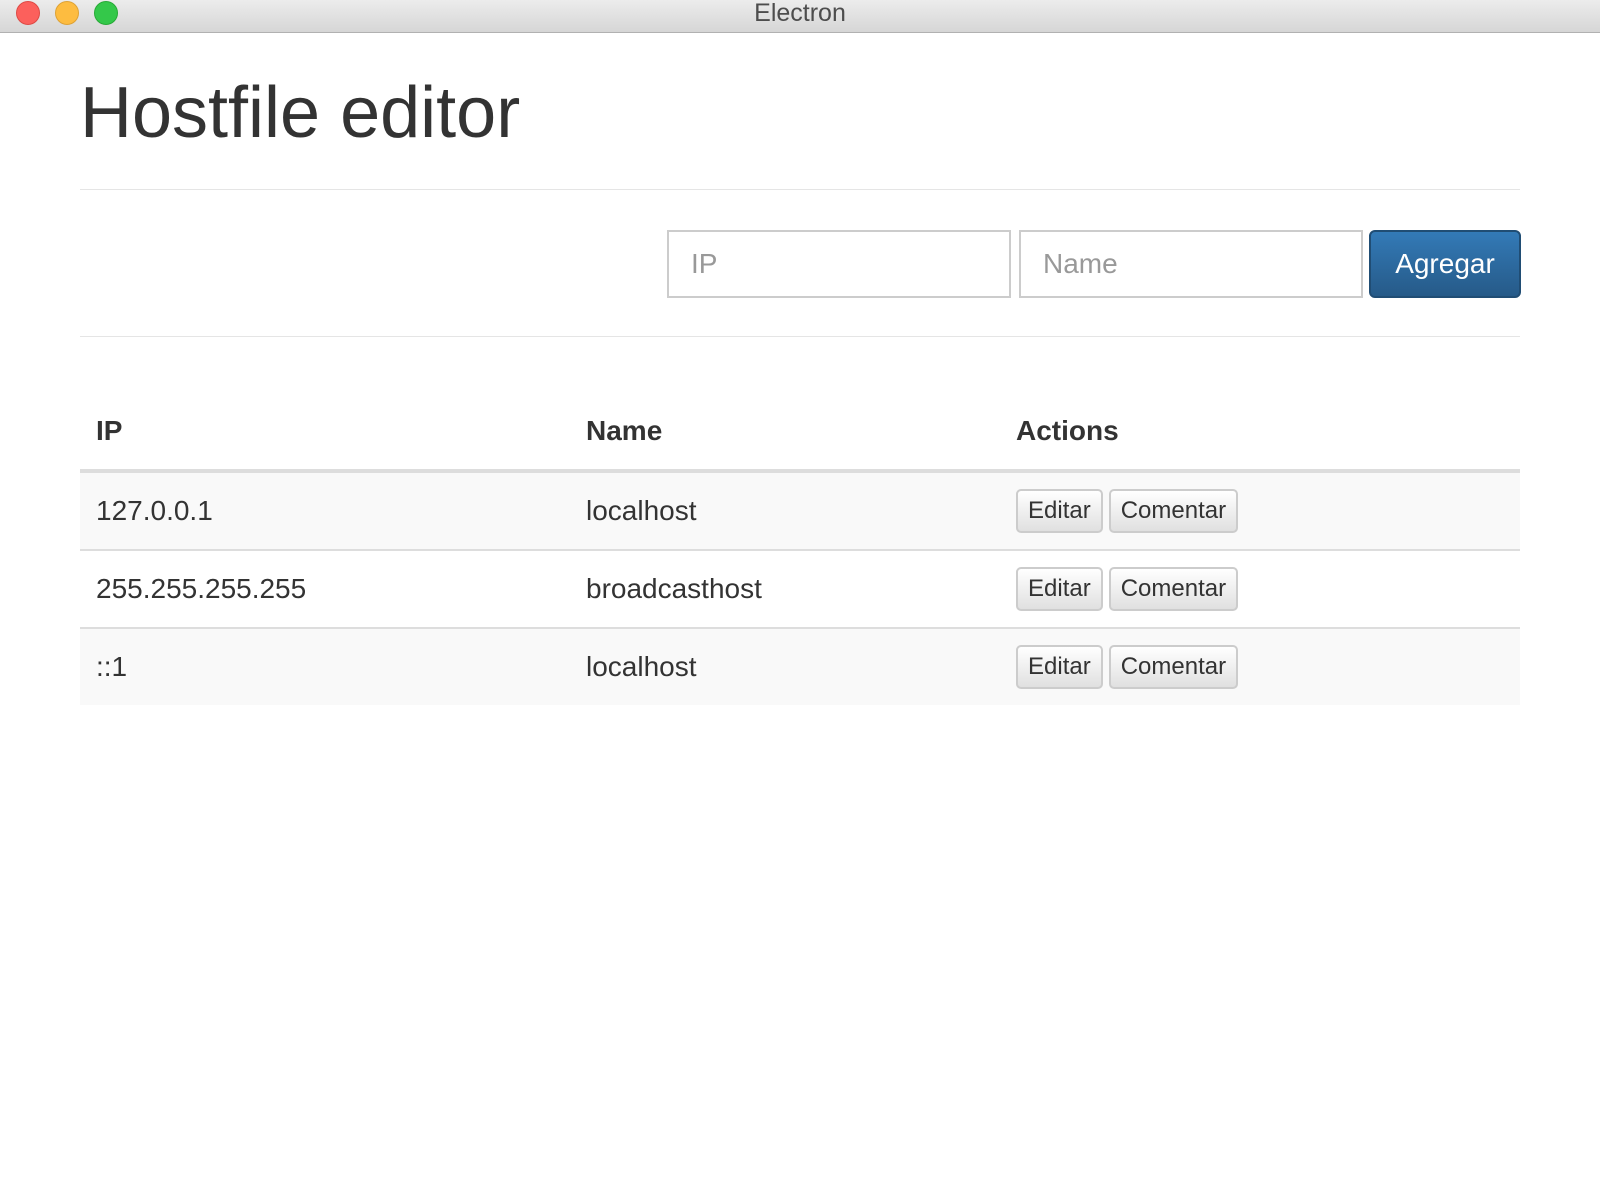 The image size is (1600, 1186). Describe the element at coordinates (154, 510) in the screenshot. I see `ip-cell: 127.0.0.1` at that location.